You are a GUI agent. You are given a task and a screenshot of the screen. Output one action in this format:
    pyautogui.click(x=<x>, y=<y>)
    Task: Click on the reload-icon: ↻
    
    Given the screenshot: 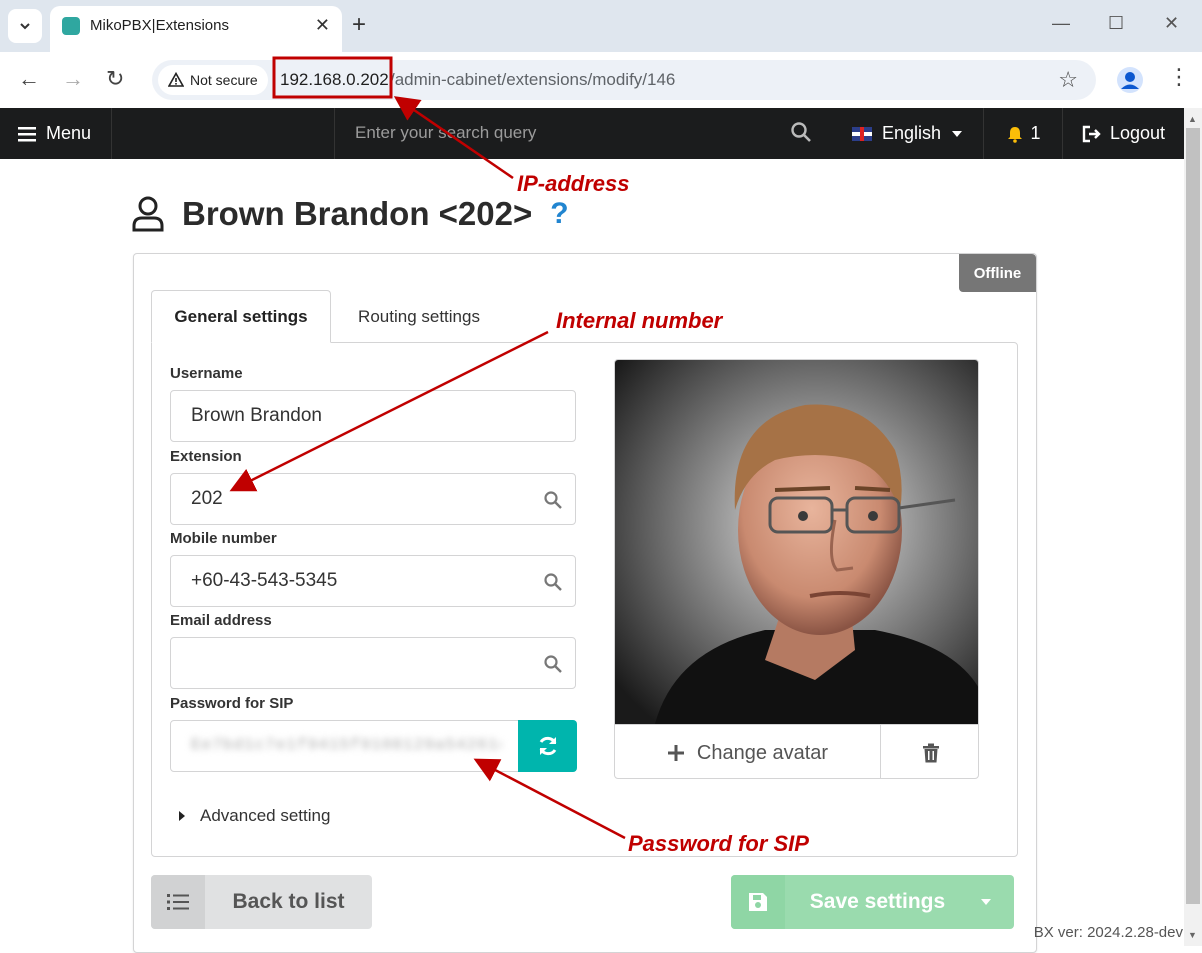 What is the action you would take?
    pyautogui.click(x=115, y=79)
    